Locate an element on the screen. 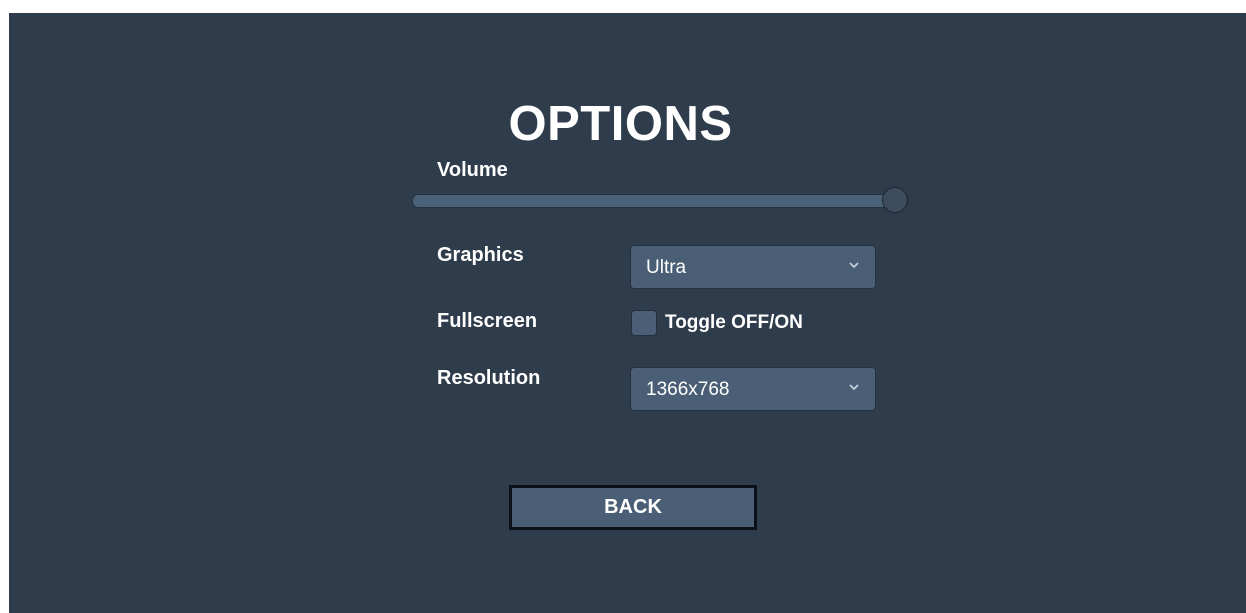 The height and width of the screenshot is (613, 1246). fullscreen-checkbox is located at coordinates (644, 323).